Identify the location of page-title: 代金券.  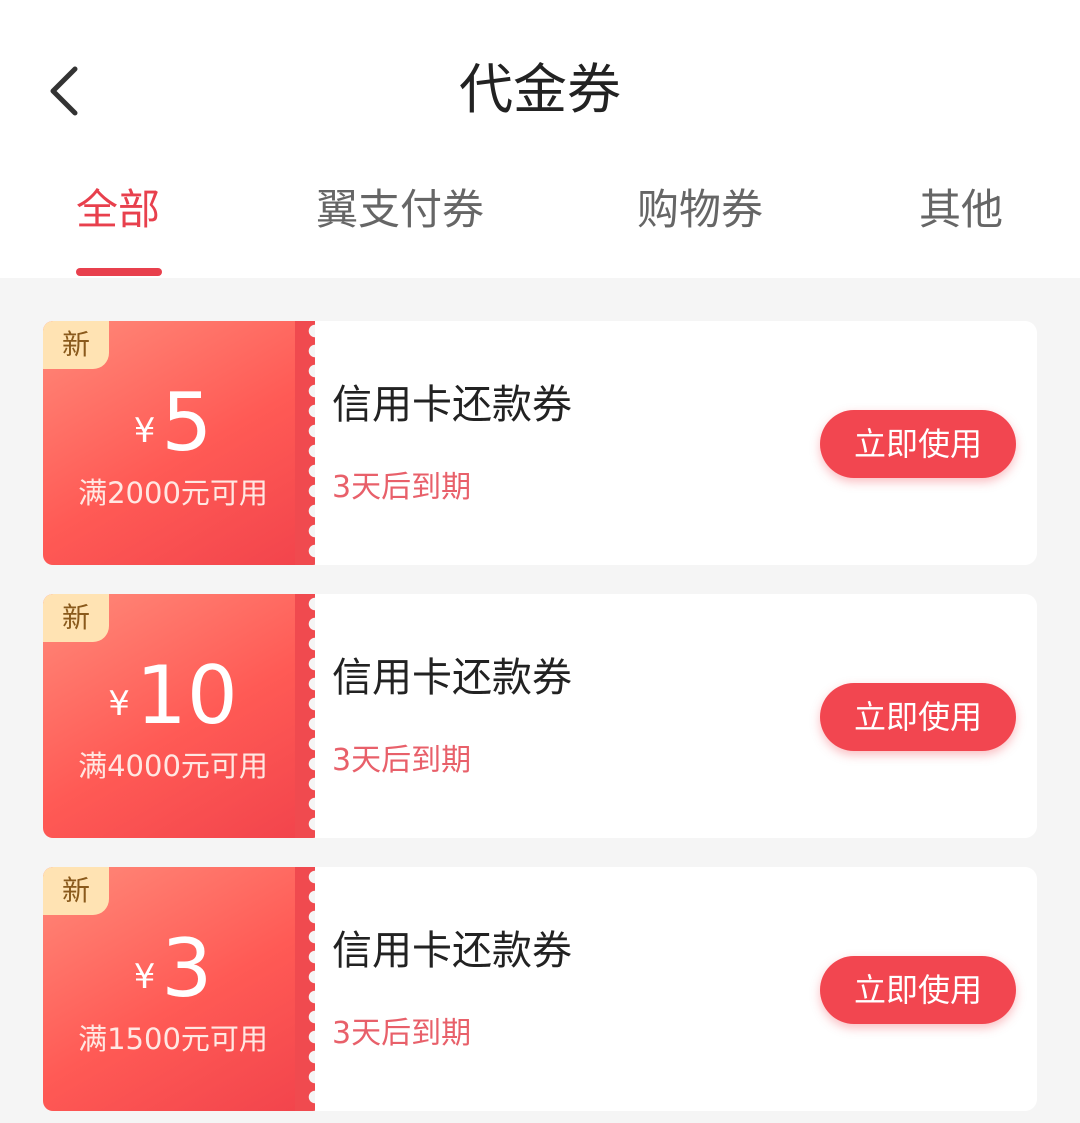
(540, 89).